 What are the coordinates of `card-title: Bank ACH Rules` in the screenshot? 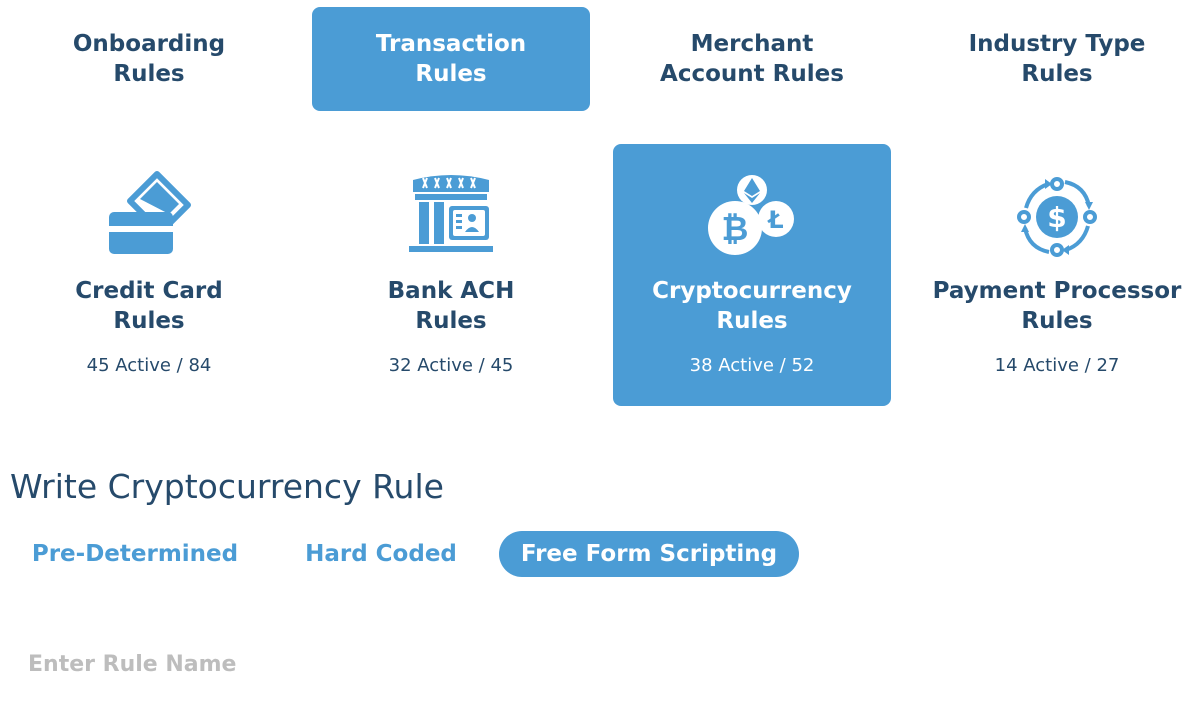 It's located at (451, 306).